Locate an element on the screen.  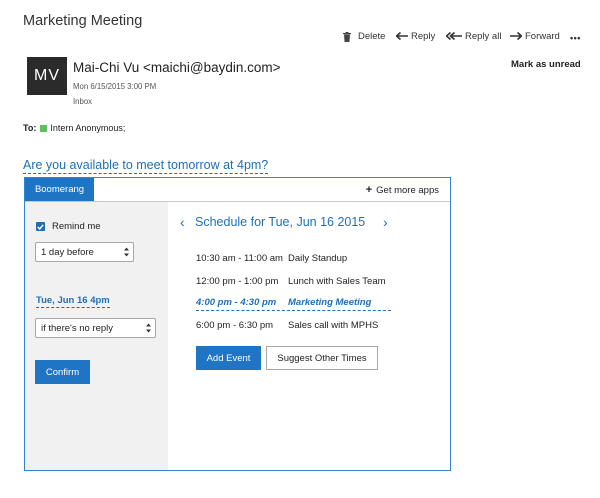
add-event-button: Add Event is located at coordinates (228, 358).